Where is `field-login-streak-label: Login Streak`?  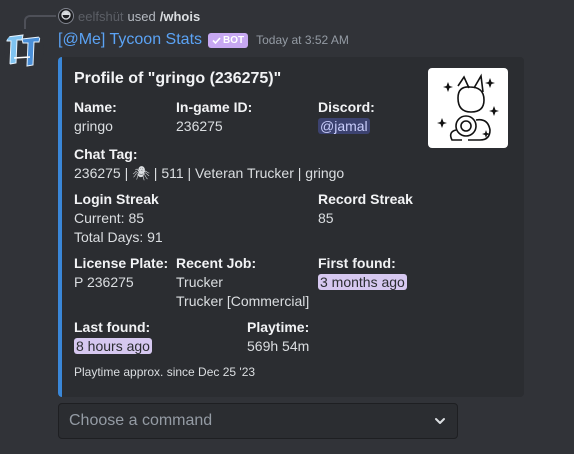
field-login-streak-label: Login Streak is located at coordinates (116, 199).